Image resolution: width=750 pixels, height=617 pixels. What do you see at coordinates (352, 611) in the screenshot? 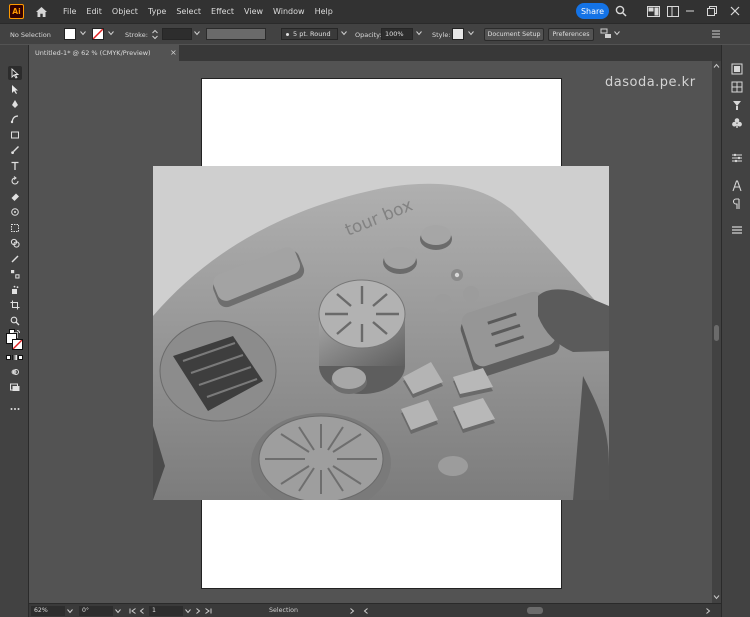
I see `status-menu-icon` at bounding box center [352, 611].